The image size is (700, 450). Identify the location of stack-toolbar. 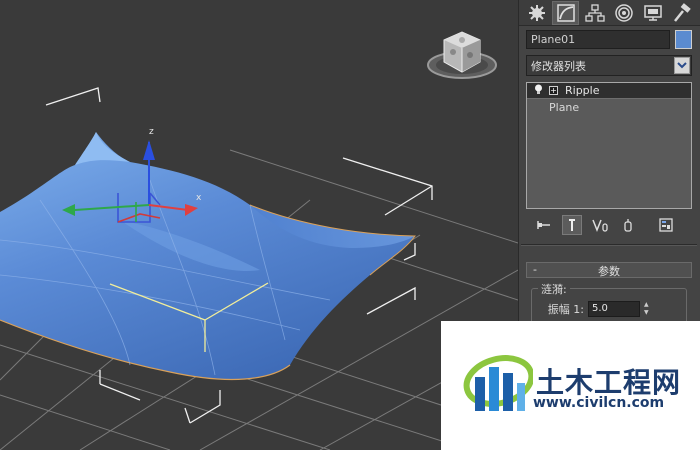
(609, 225).